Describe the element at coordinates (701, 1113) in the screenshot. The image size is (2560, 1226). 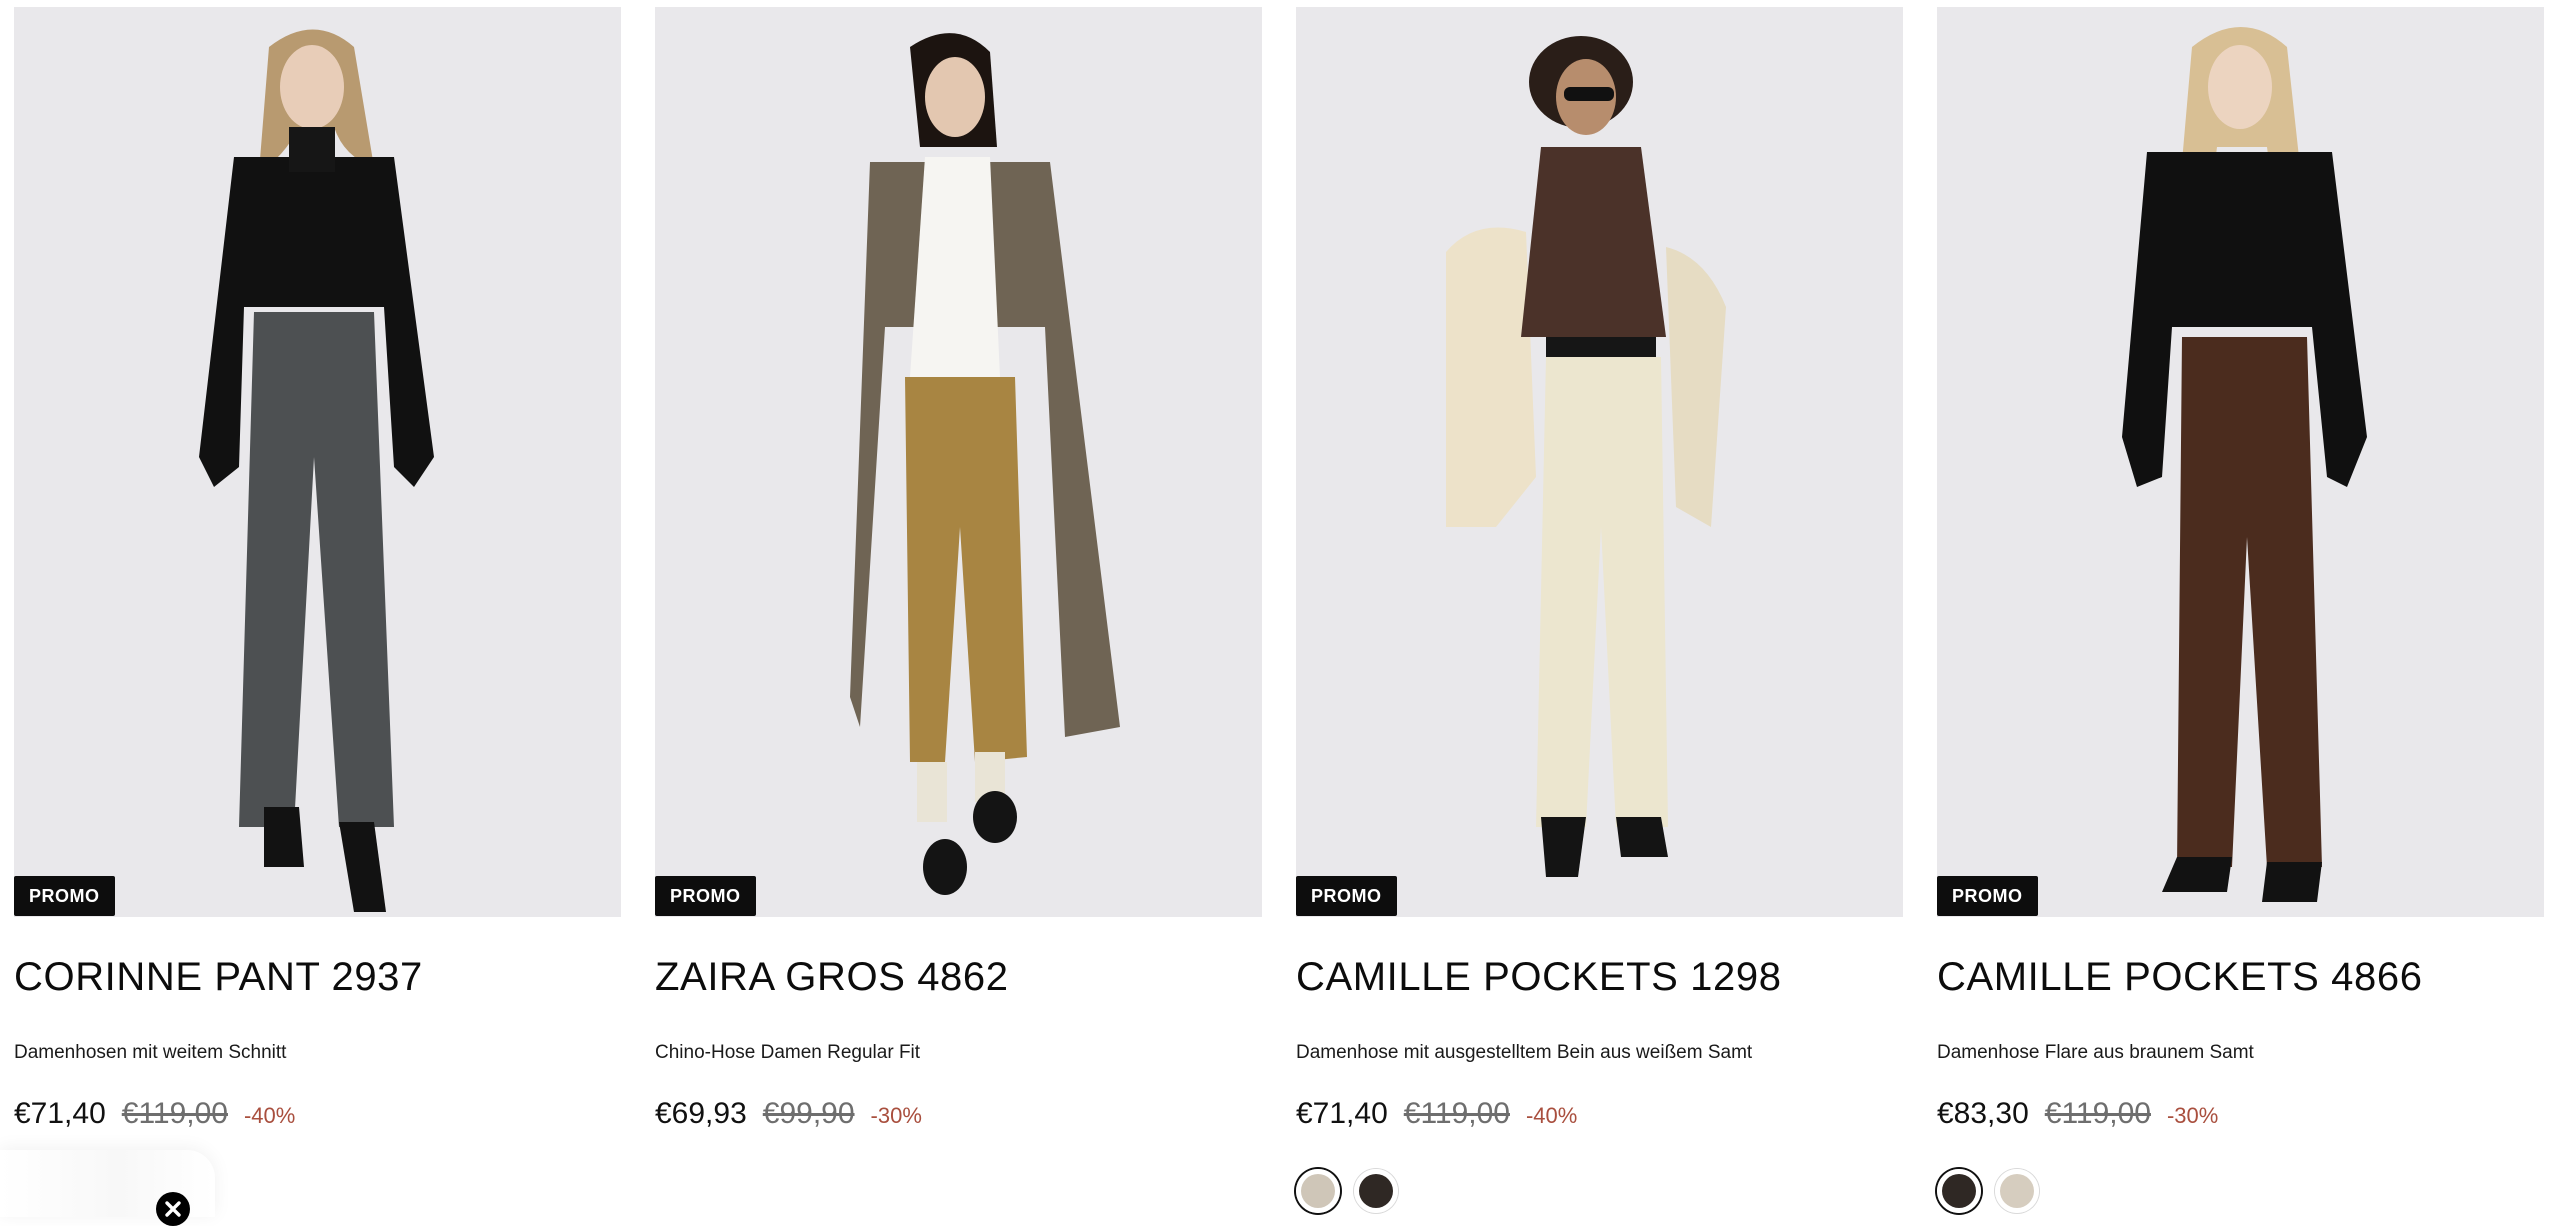
I see `price-current: €69,93` at that location.